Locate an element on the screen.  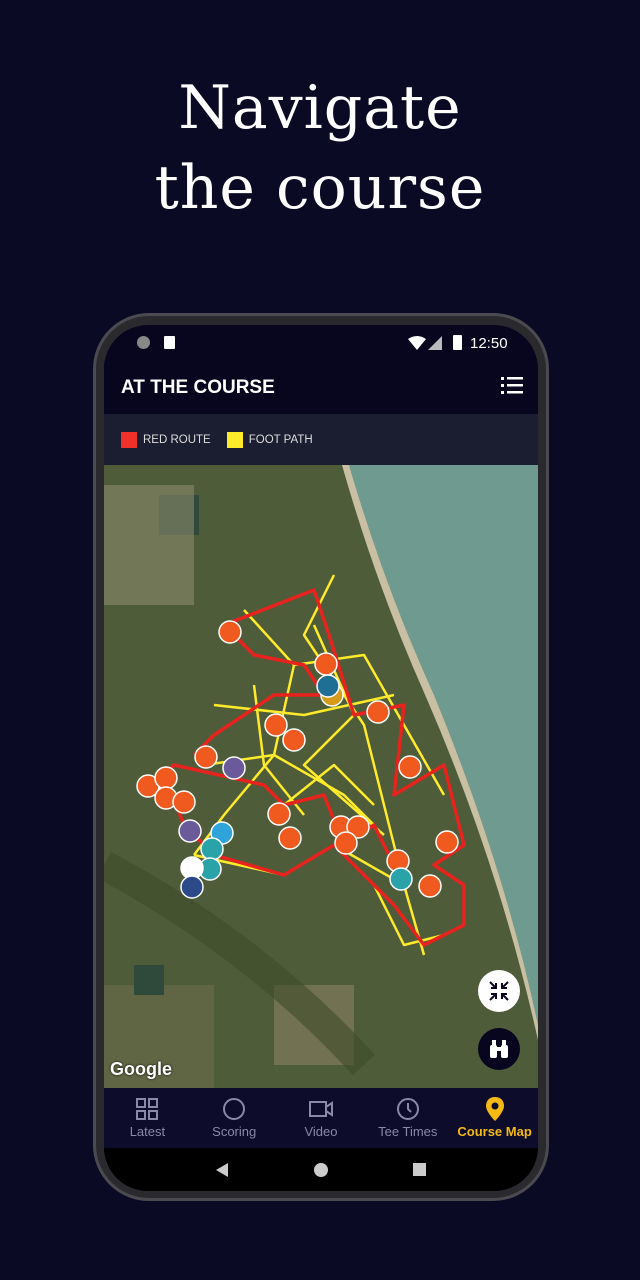
location-pin-icon is located at coordinates (494, 1109).